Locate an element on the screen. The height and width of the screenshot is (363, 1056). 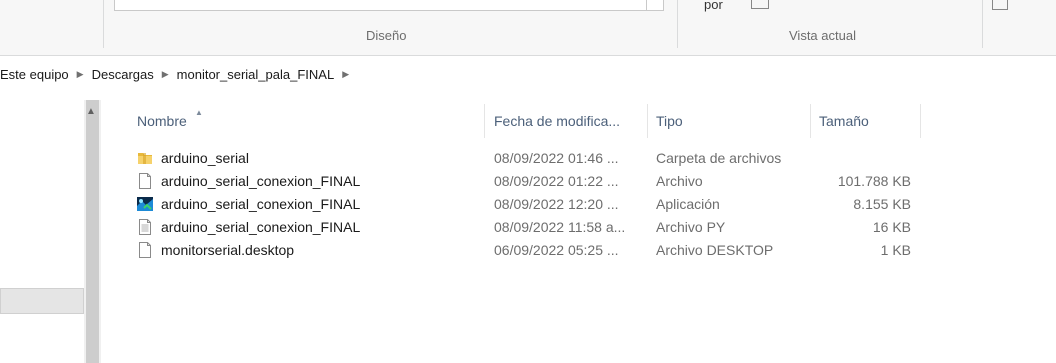
file-size: 8.155 KB is located at coordinates (882, 203).